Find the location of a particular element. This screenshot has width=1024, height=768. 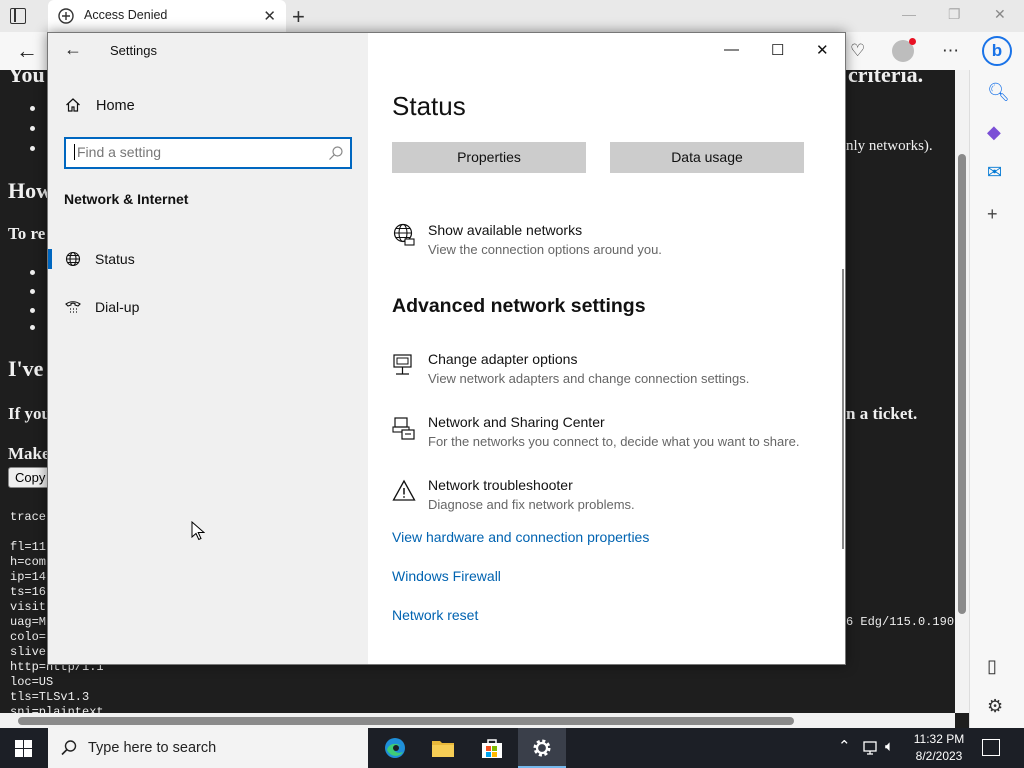

view-hardware-properties-link: View hardware and connection properties is located at coordinates (520, 537).